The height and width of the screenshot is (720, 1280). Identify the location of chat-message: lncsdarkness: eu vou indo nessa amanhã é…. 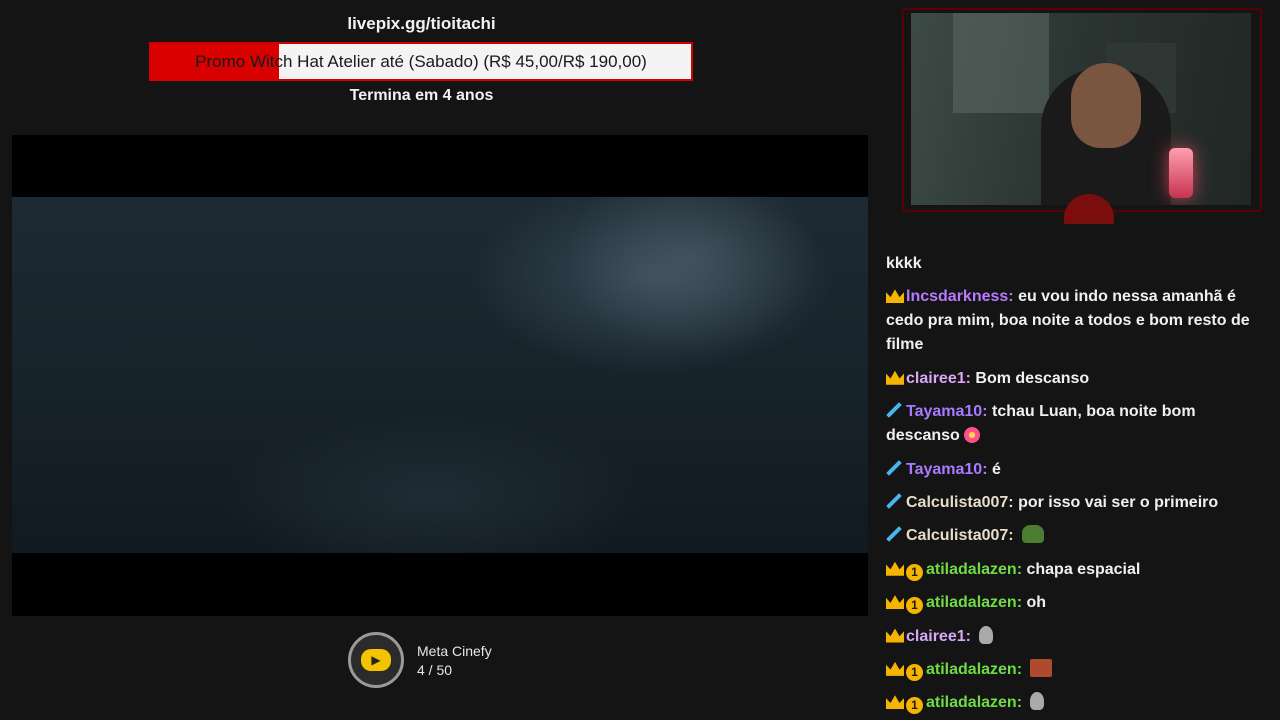
(1077, 321).